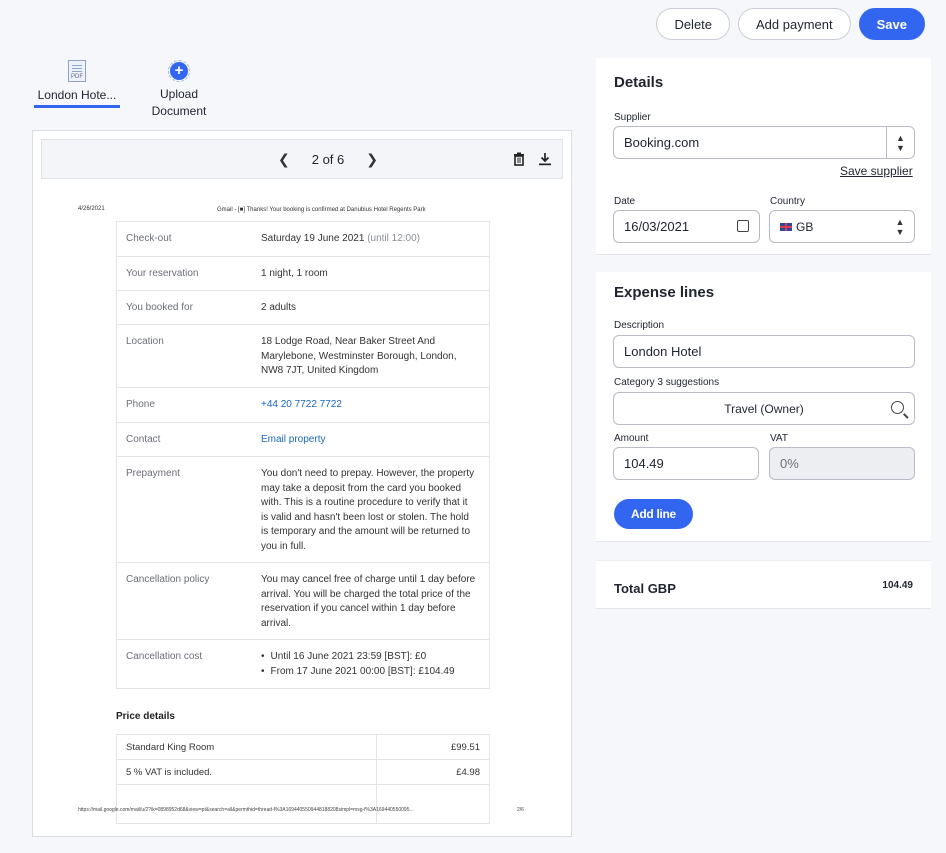 Image resolution: width=946 pixels, height=853 pixels. What do you see at coordinates (303, 273) in the screenshot?
I see `table-row: Your reservation 1 night, 1 room` at bounding box center [303, 273].